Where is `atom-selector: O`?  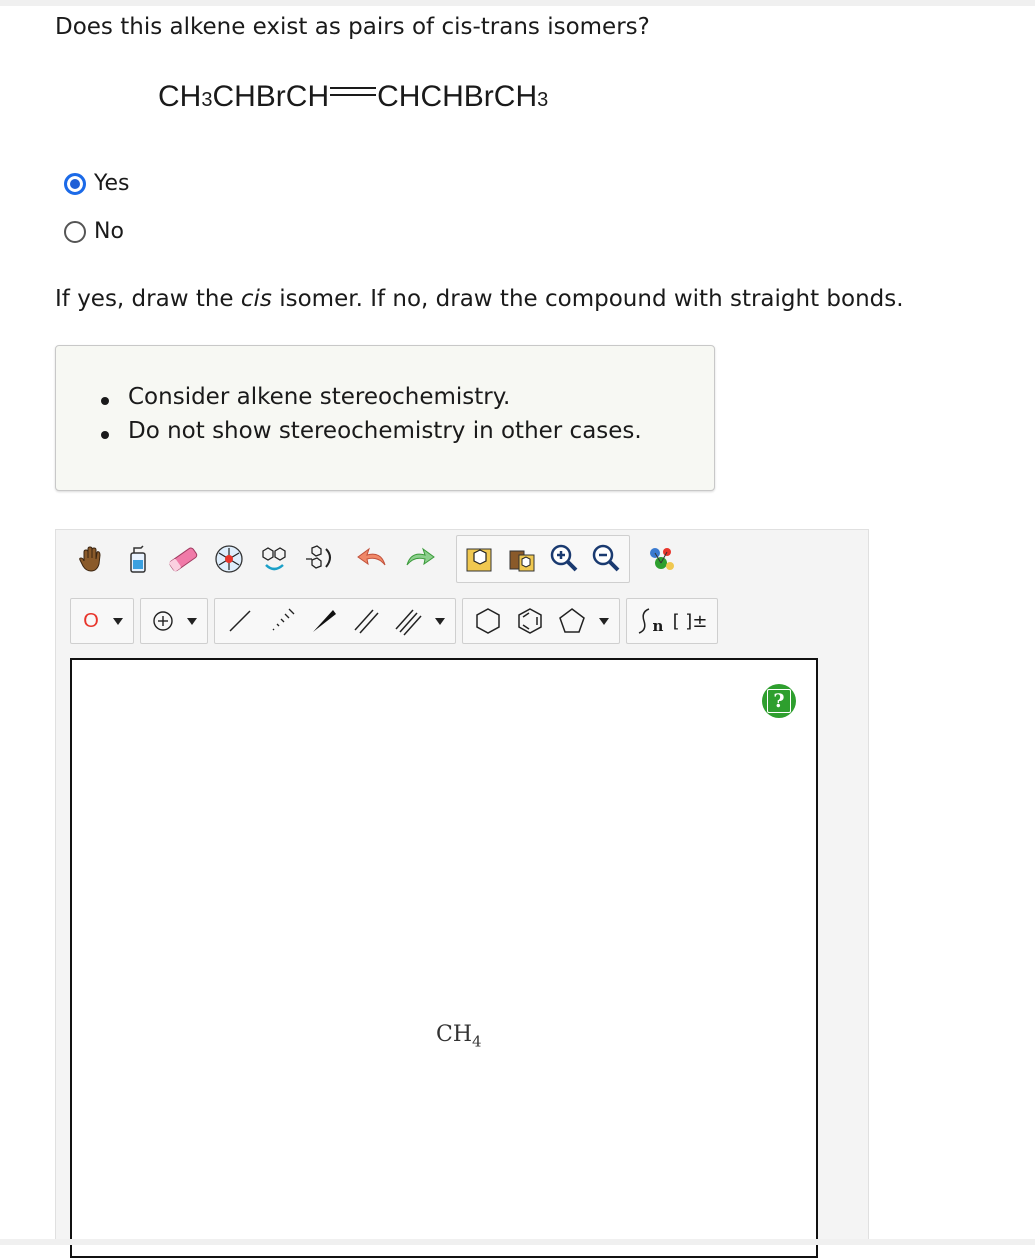
atom-selector: O is located at coordinates (102, 621).